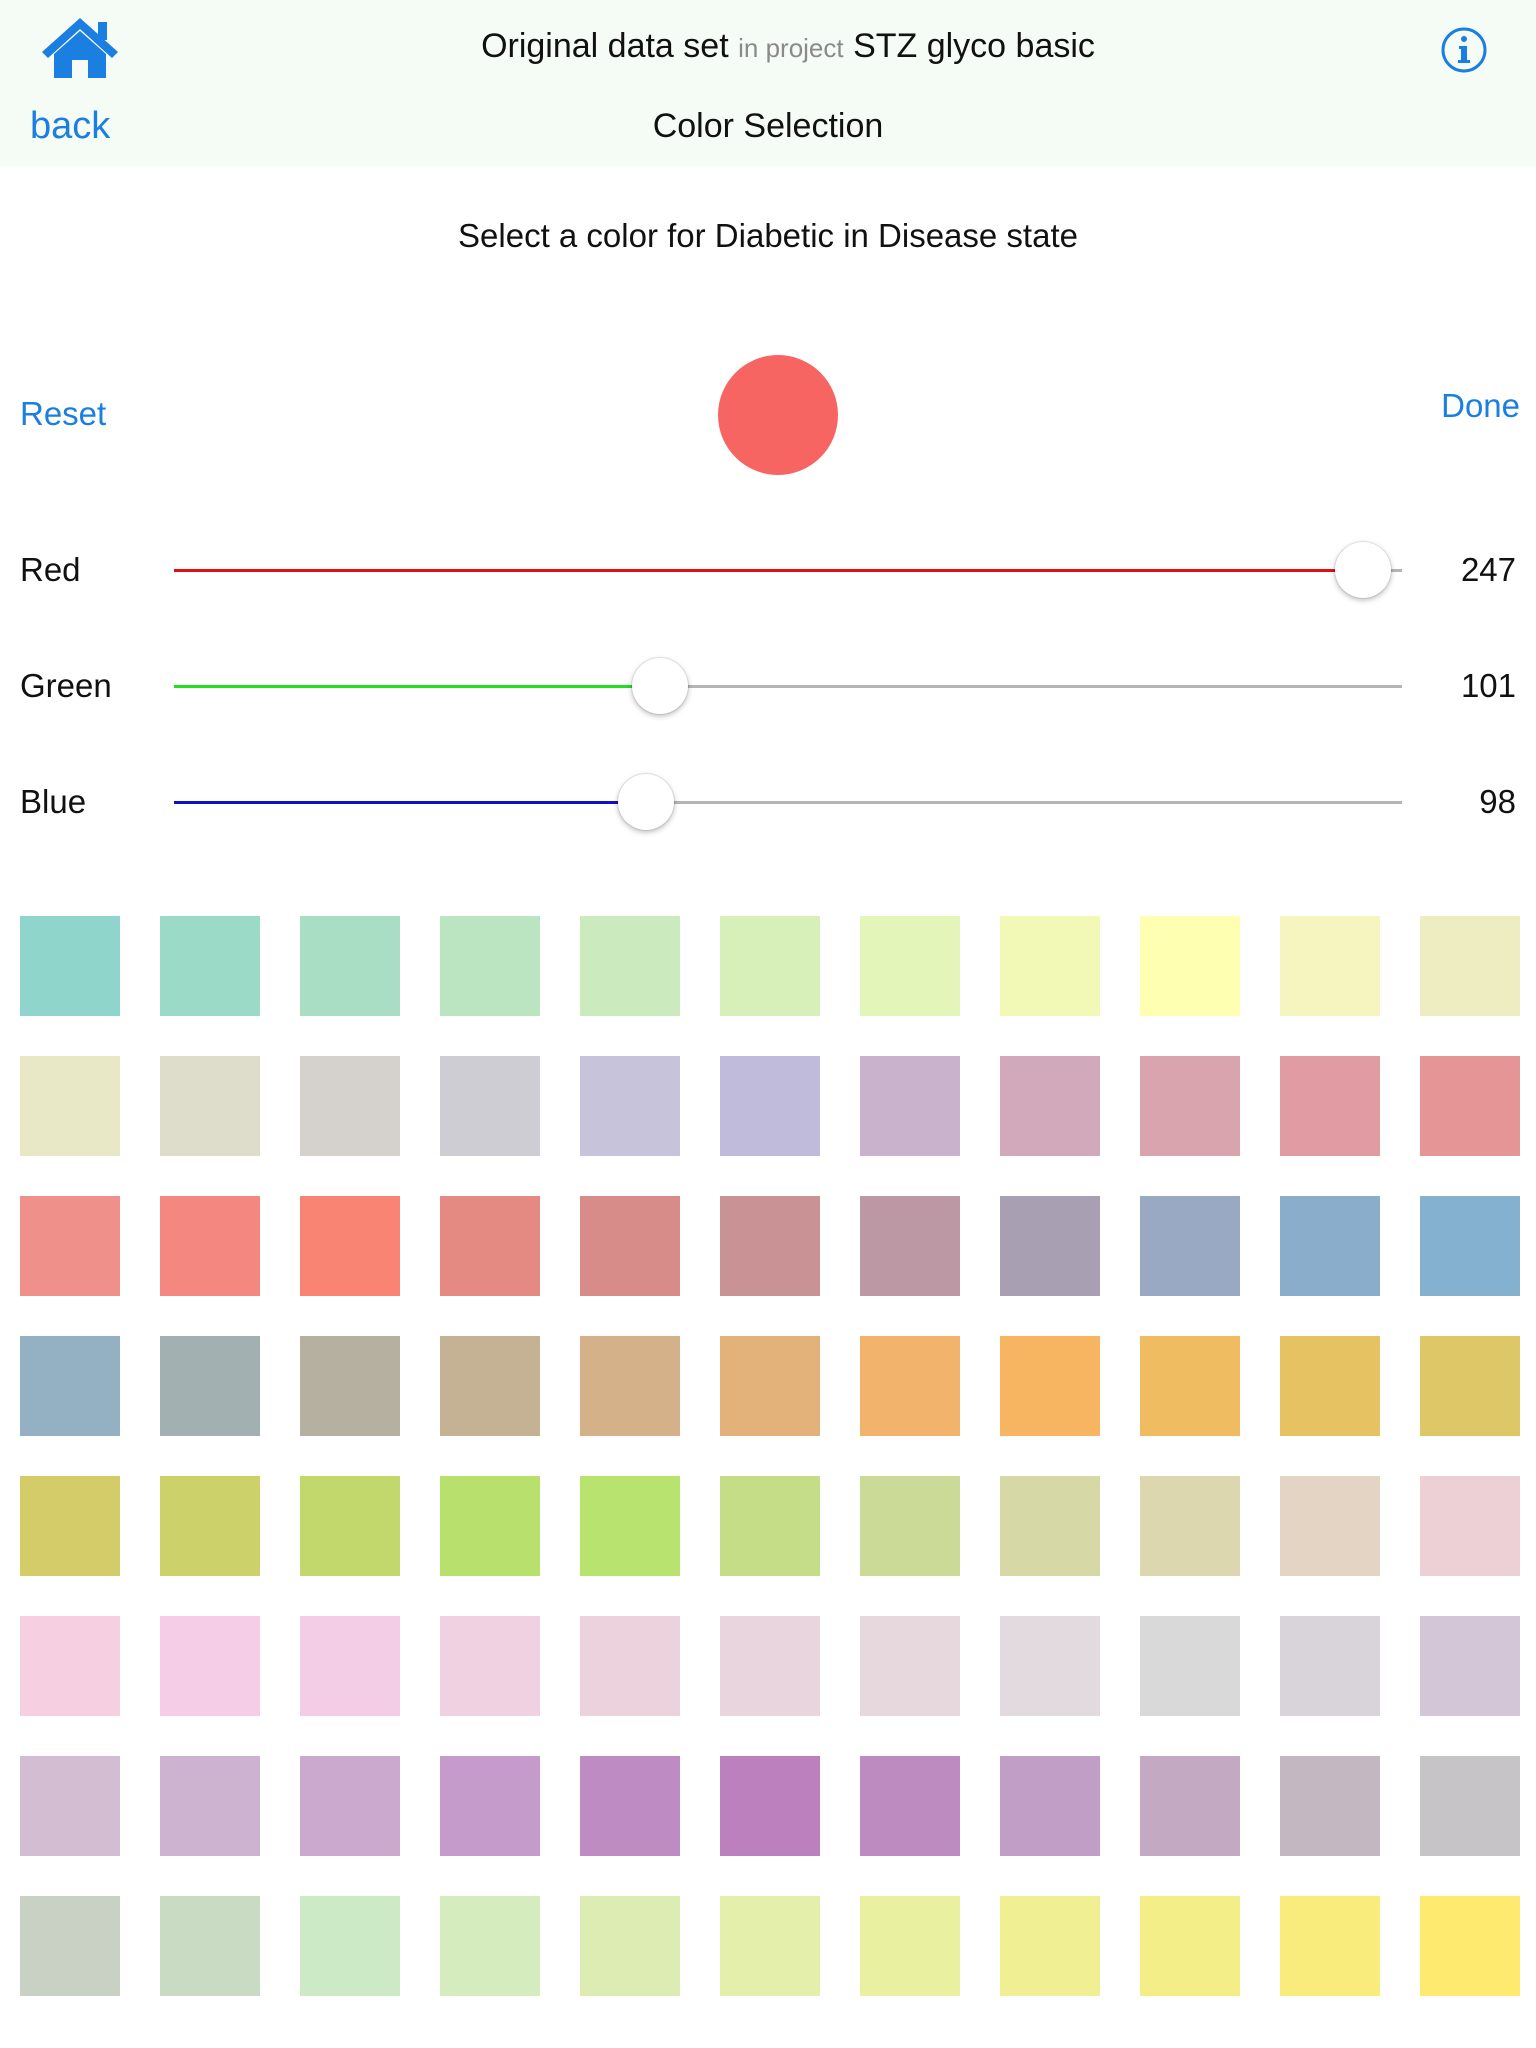 The image size is (1536, 2048). Describe the element at coordinates (1470, 406) in the screenshot. I see `done-button: Done` at that location.